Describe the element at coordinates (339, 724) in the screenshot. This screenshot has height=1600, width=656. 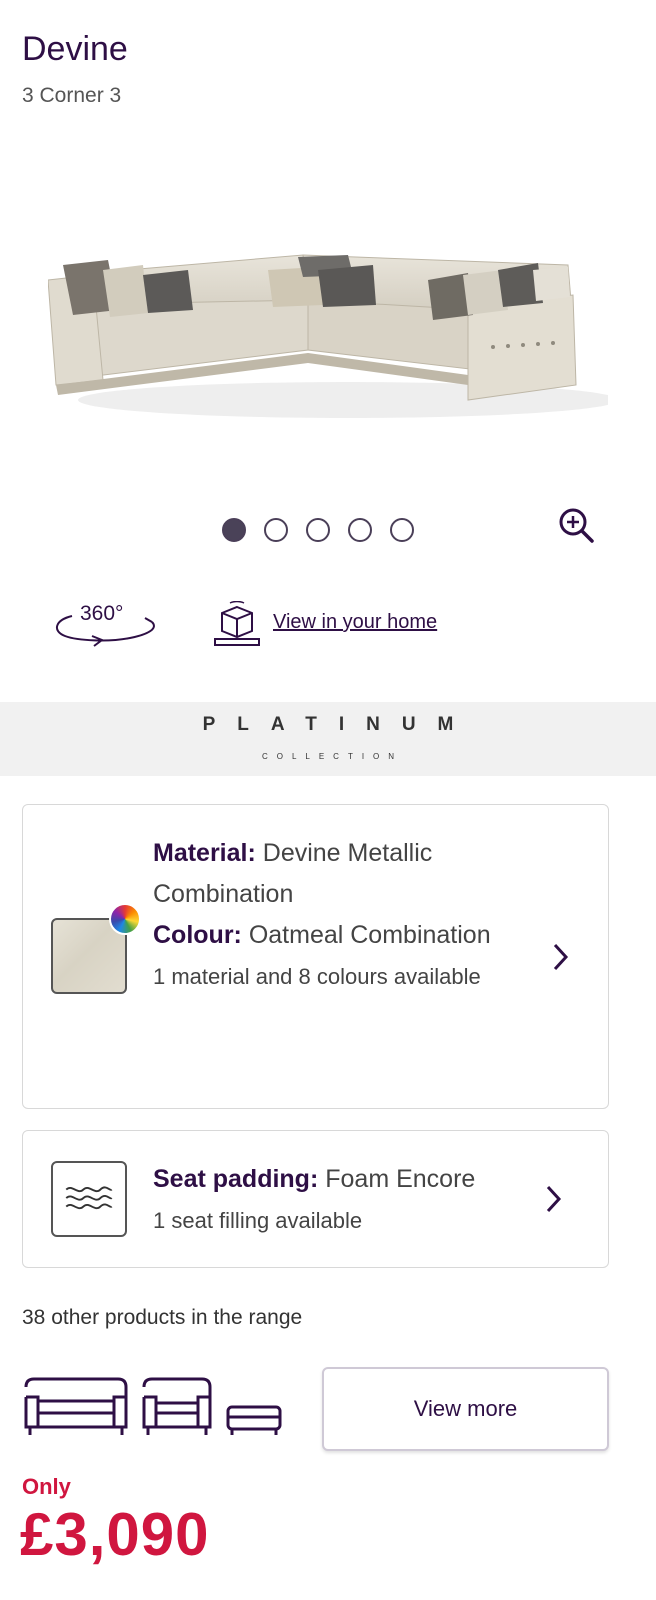
I see `collection-name: PLATINUM` at that location.